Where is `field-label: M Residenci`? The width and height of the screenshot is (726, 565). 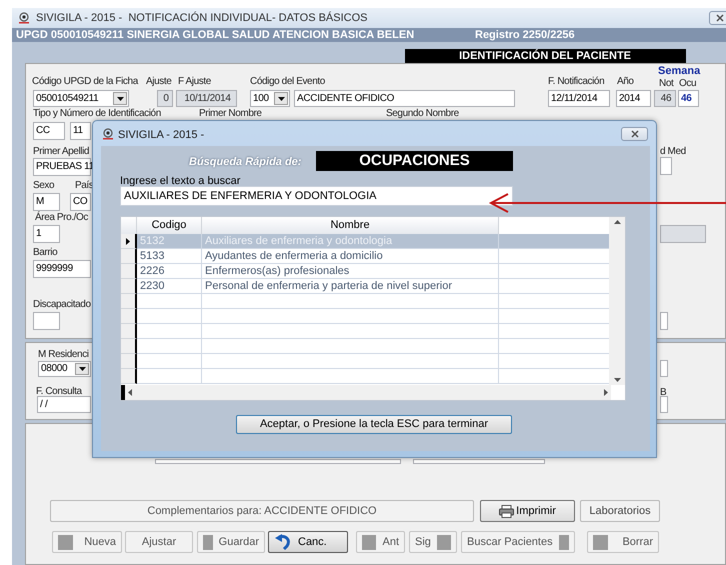 field-label: M Residenci is located at coordinates (63, 355).